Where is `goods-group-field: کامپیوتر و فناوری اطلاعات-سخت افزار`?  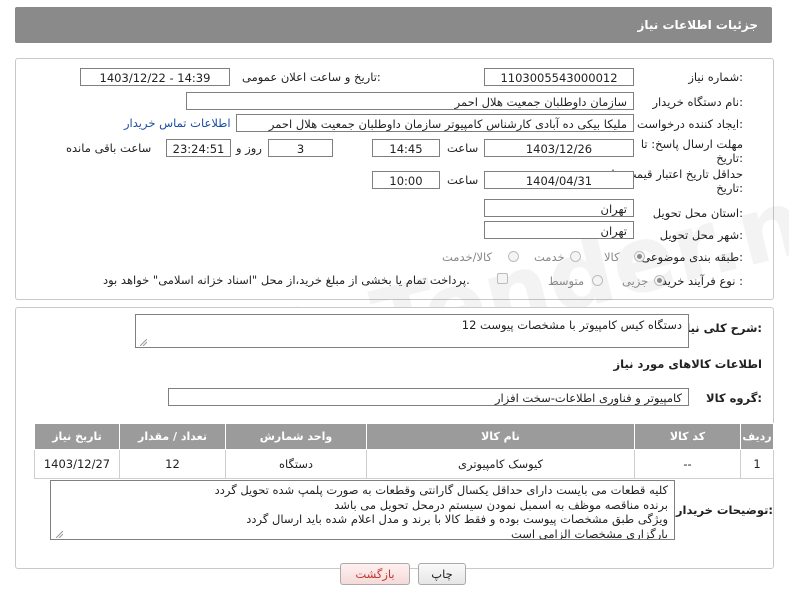
goods-group-field: کامپیوتر و فناوری اطلاعات-سخت افزار is located at coordinates (428, 397).